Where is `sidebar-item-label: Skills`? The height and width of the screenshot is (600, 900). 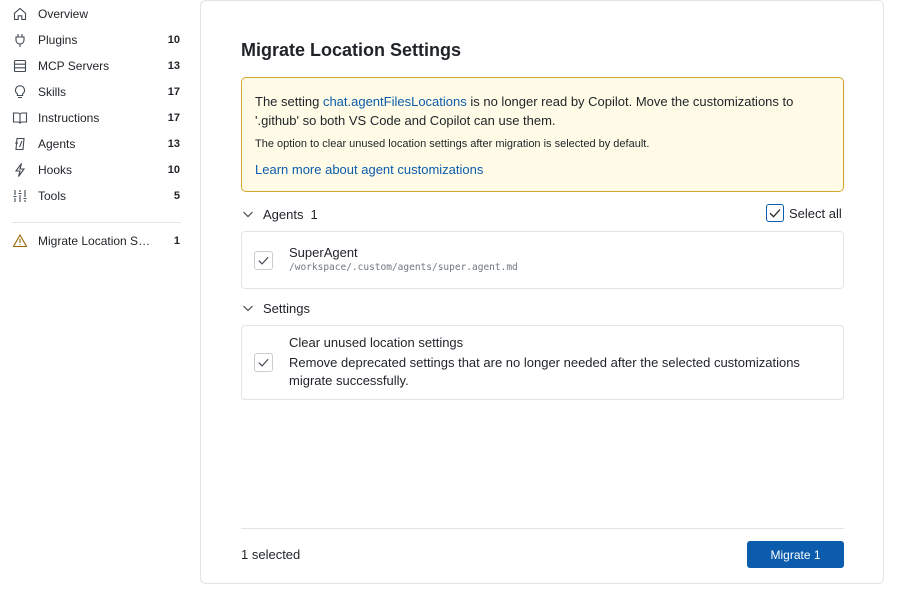 sidebar-item-label: Skills is located at coordinates (52, 92).